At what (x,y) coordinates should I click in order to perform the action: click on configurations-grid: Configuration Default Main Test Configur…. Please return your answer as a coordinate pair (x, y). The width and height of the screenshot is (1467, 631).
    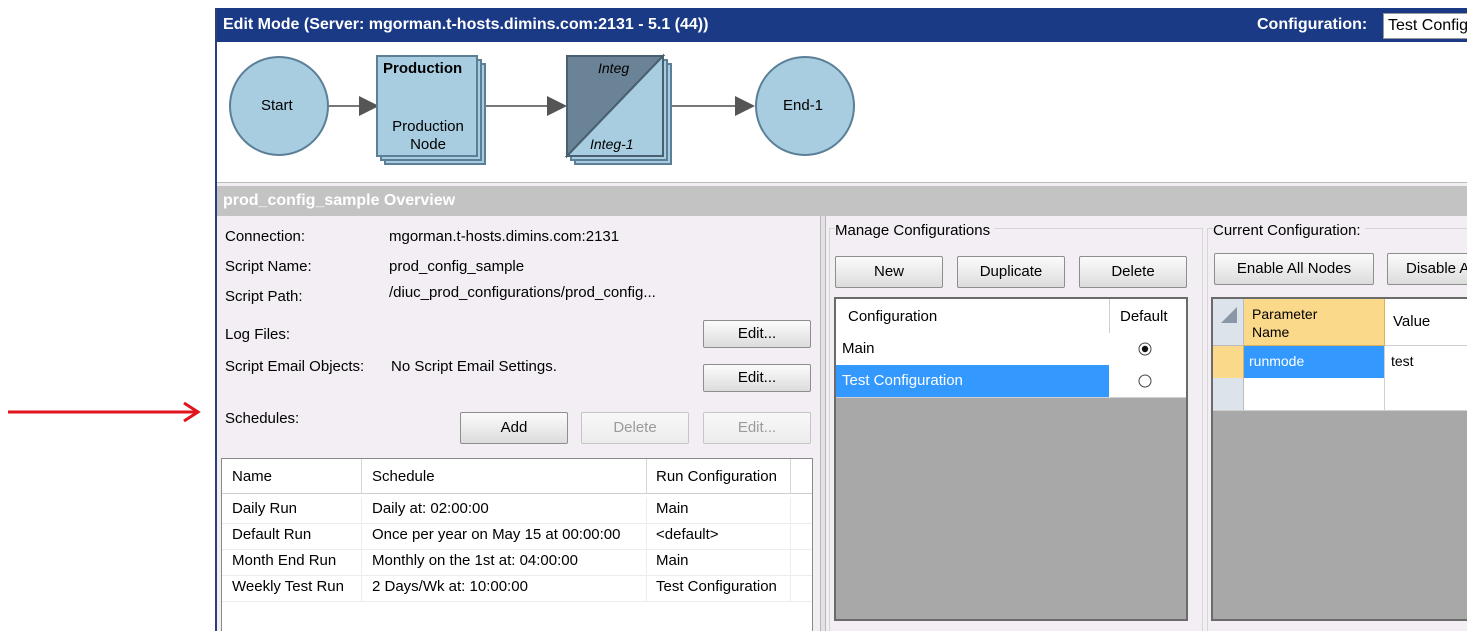
    Looking at the image, I should click on (1011, 459).